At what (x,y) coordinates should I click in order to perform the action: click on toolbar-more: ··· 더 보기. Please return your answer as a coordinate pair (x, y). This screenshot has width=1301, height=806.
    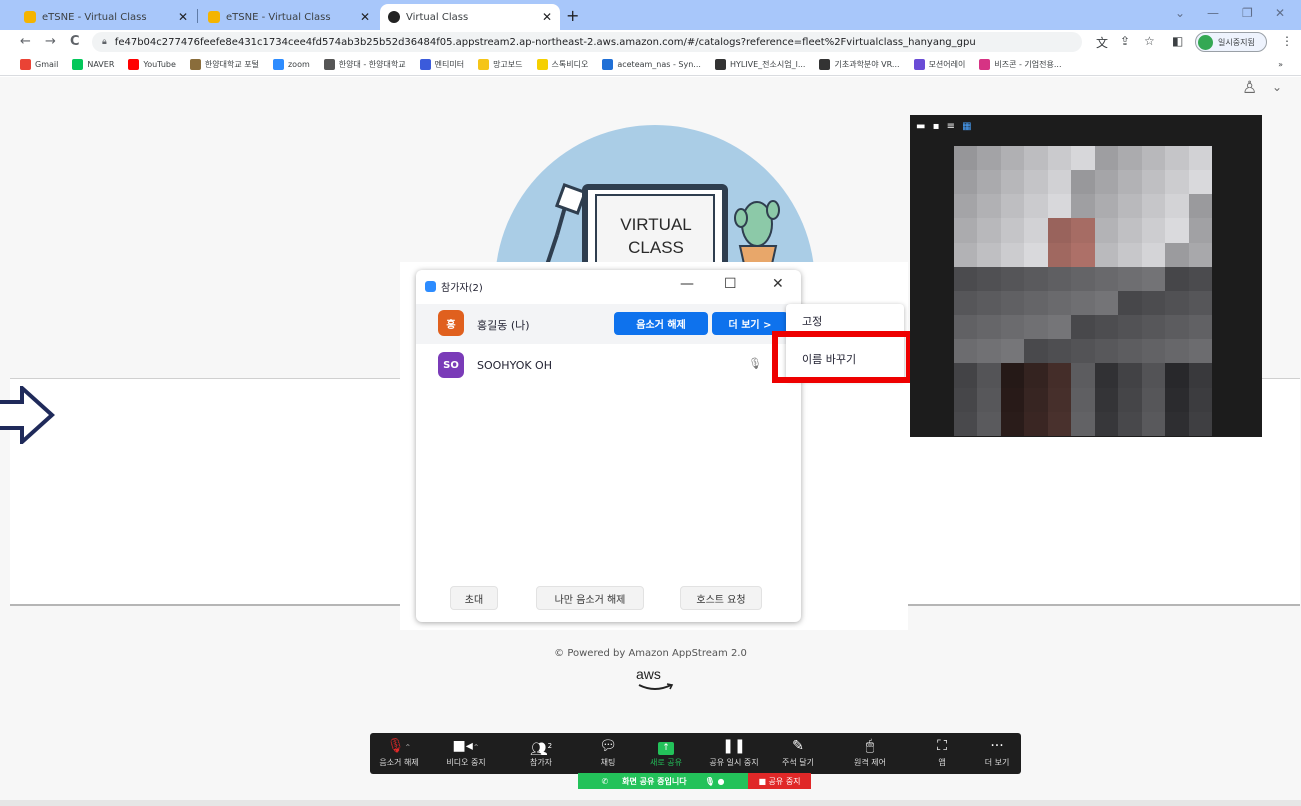
    Looking at the image, I should click on (997, 752).